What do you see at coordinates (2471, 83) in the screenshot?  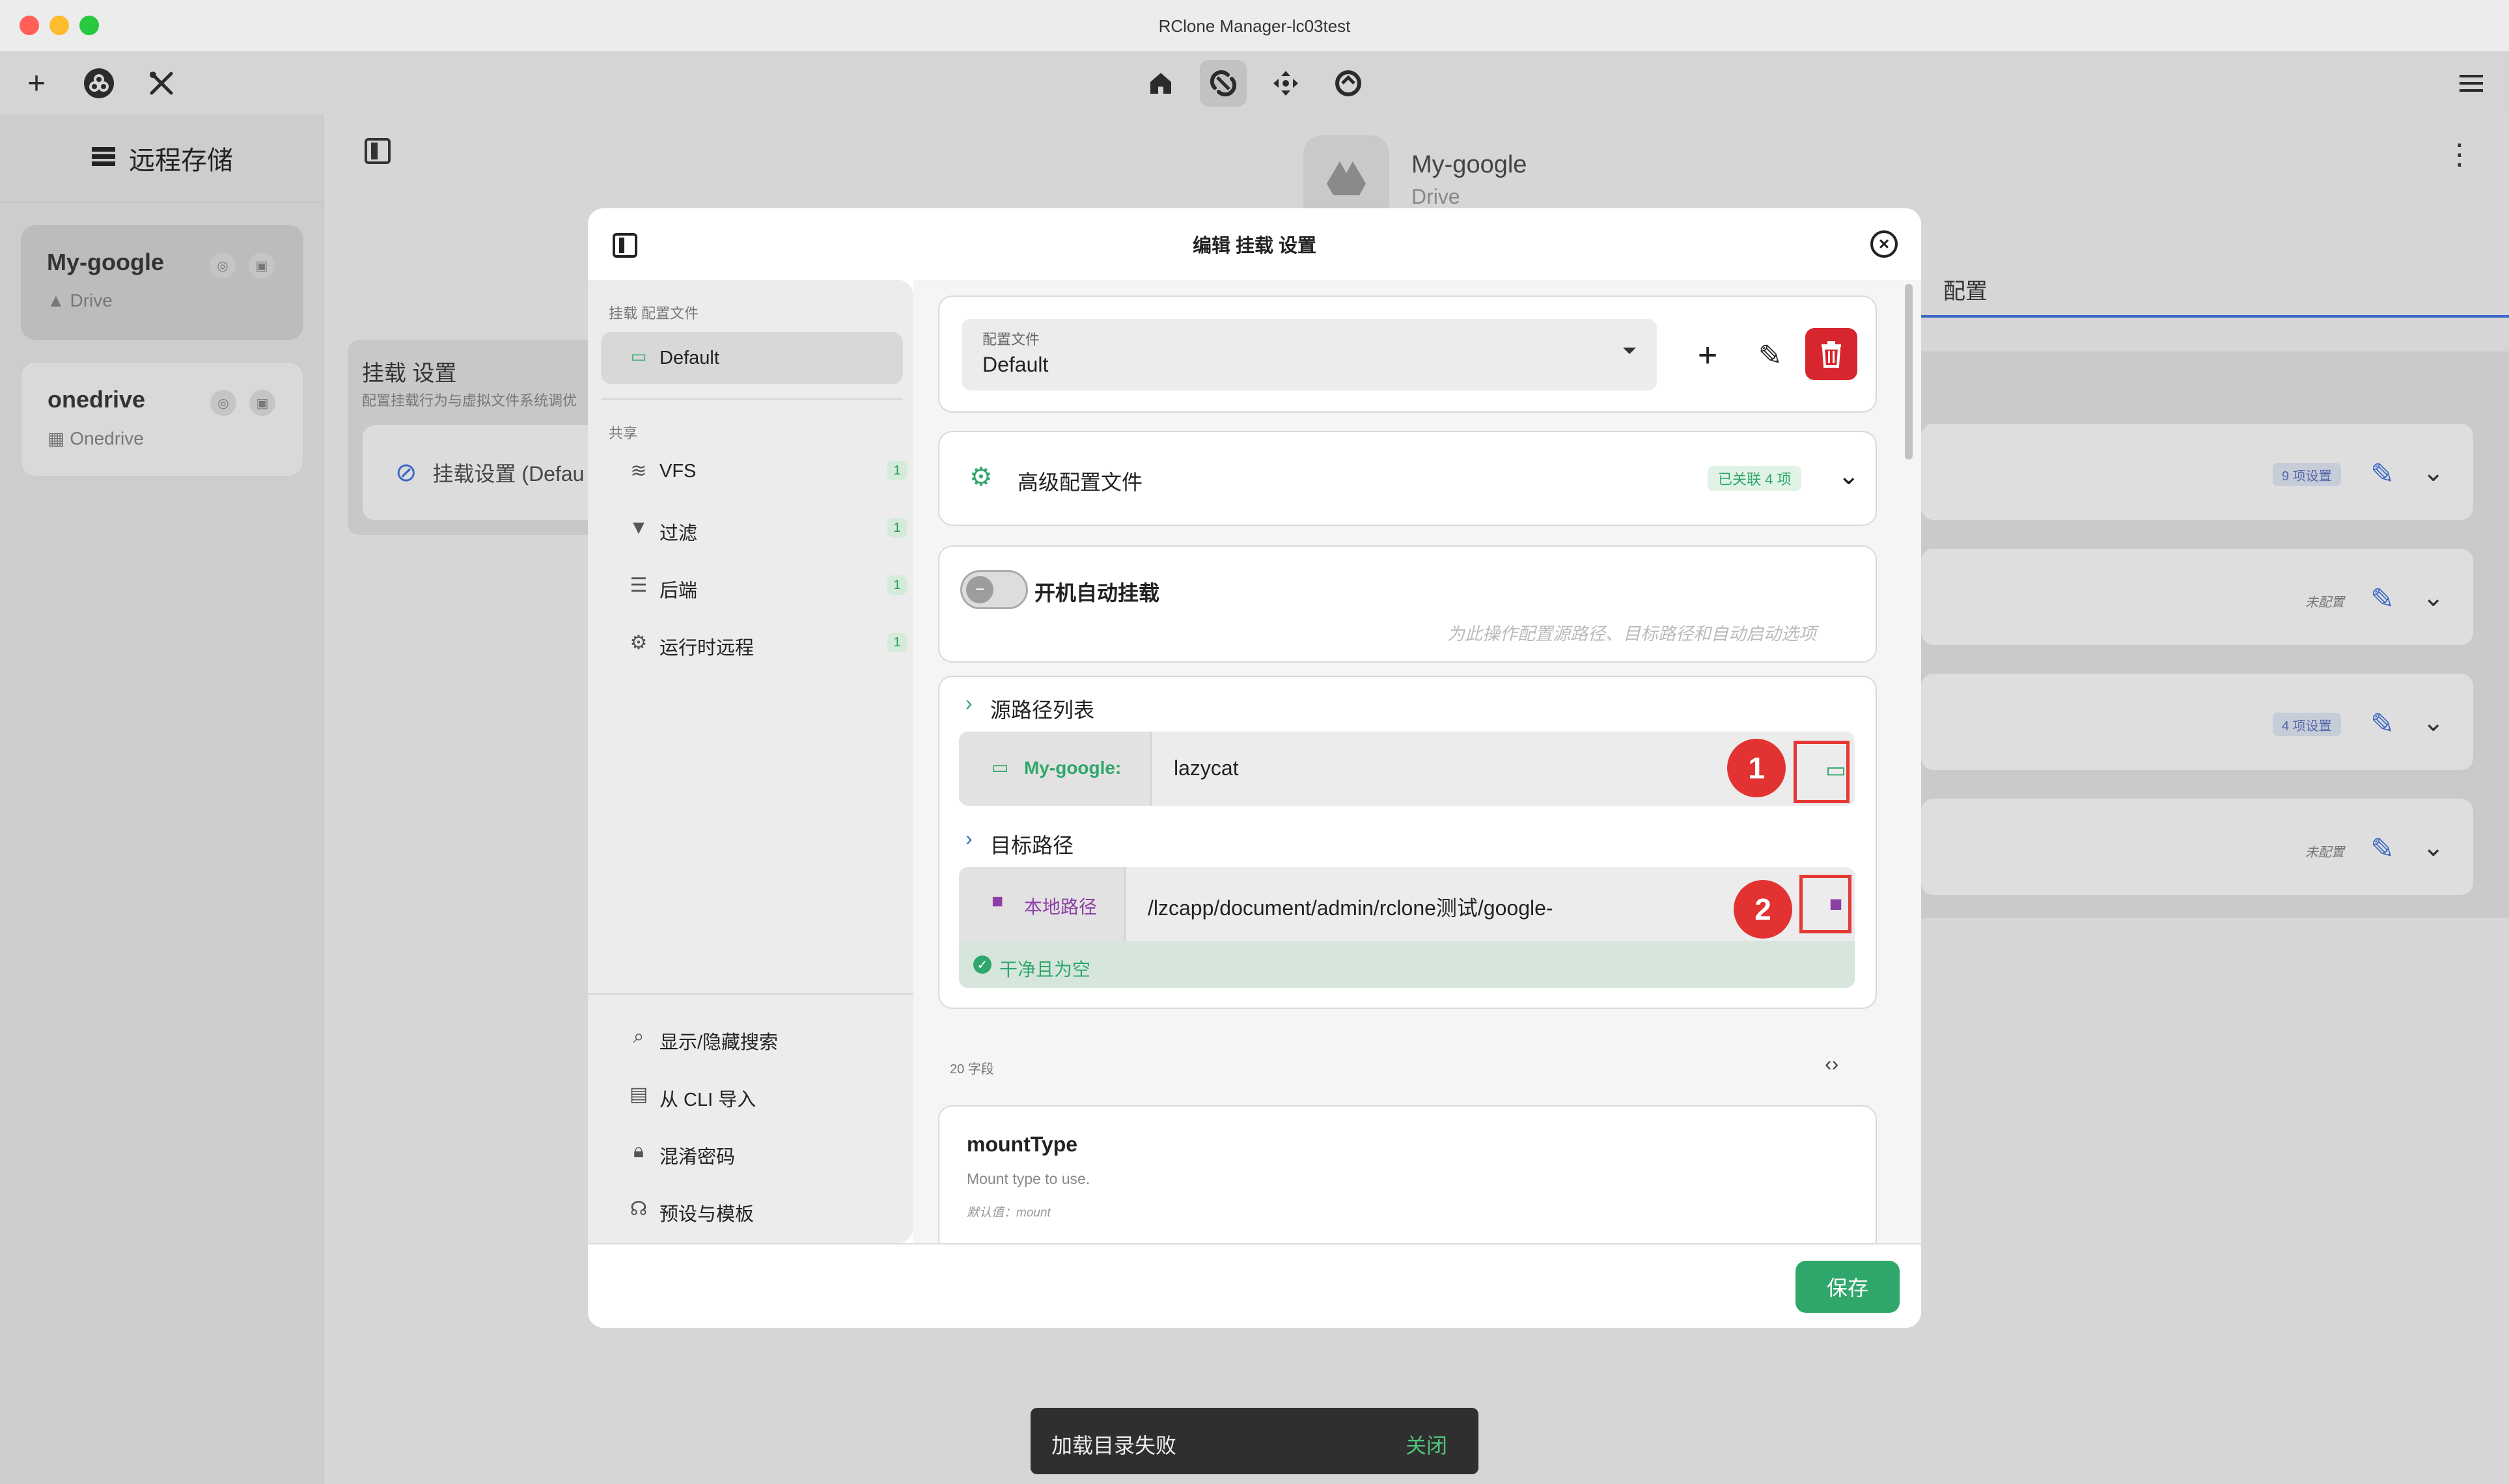 I see `hamburger-icon` at bounding box center [2471, 83].